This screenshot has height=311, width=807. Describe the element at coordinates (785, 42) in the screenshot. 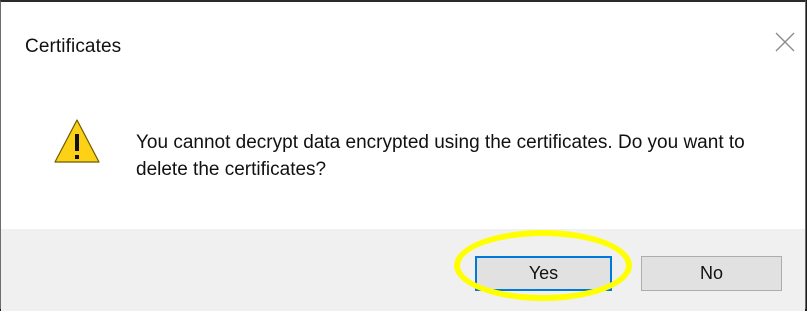

I see `close-icon` at that location.